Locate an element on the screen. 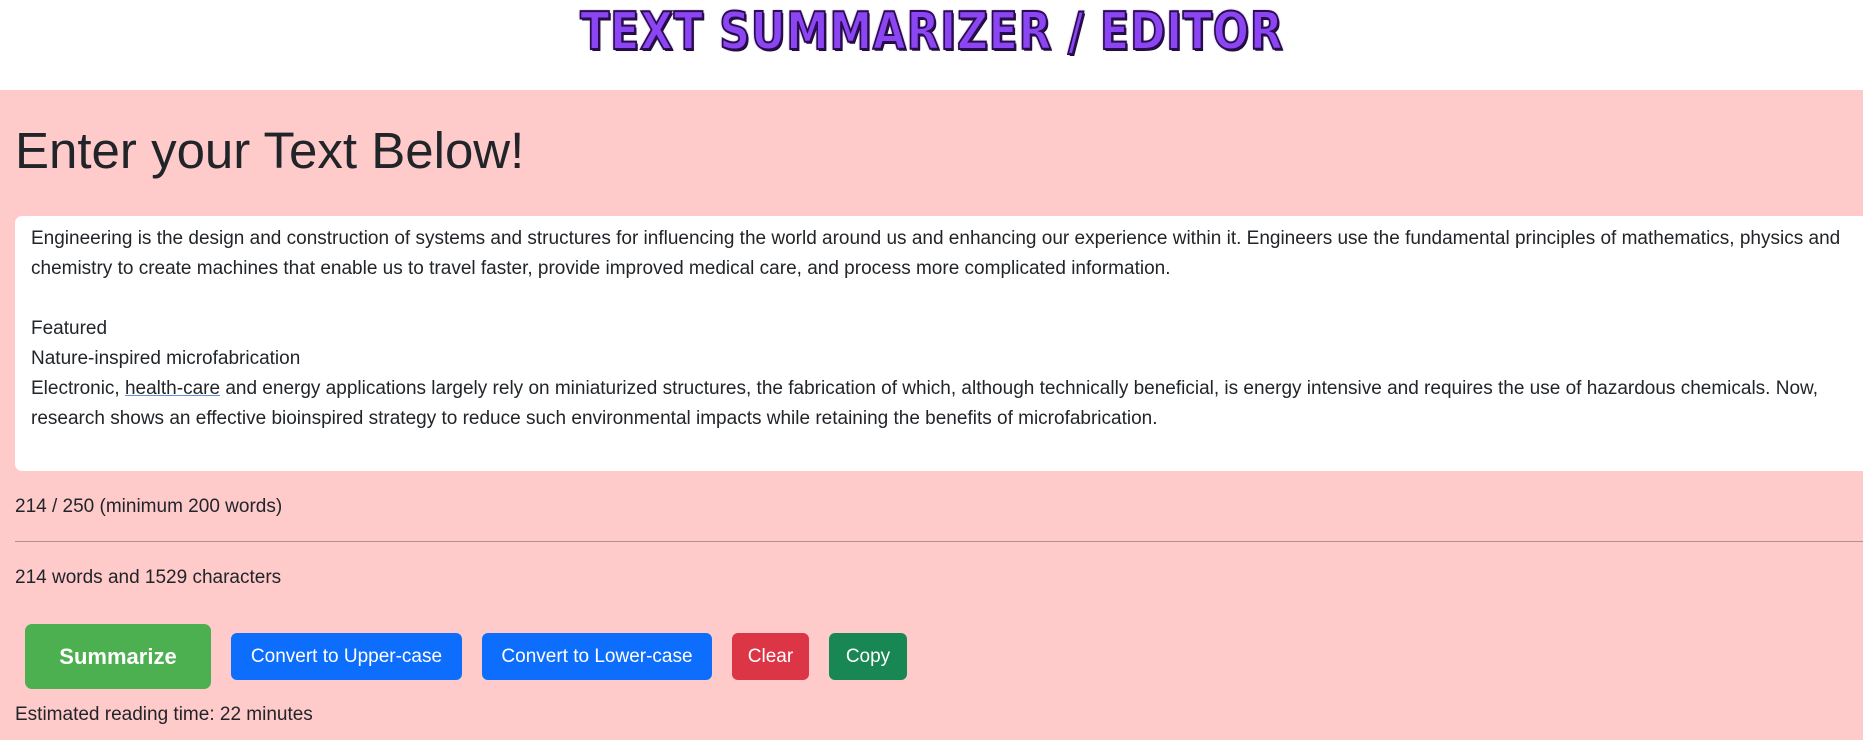 The image size is (1863, 740). app-logo: Text Summarizer / Editor is located at coordinates (931, 45).